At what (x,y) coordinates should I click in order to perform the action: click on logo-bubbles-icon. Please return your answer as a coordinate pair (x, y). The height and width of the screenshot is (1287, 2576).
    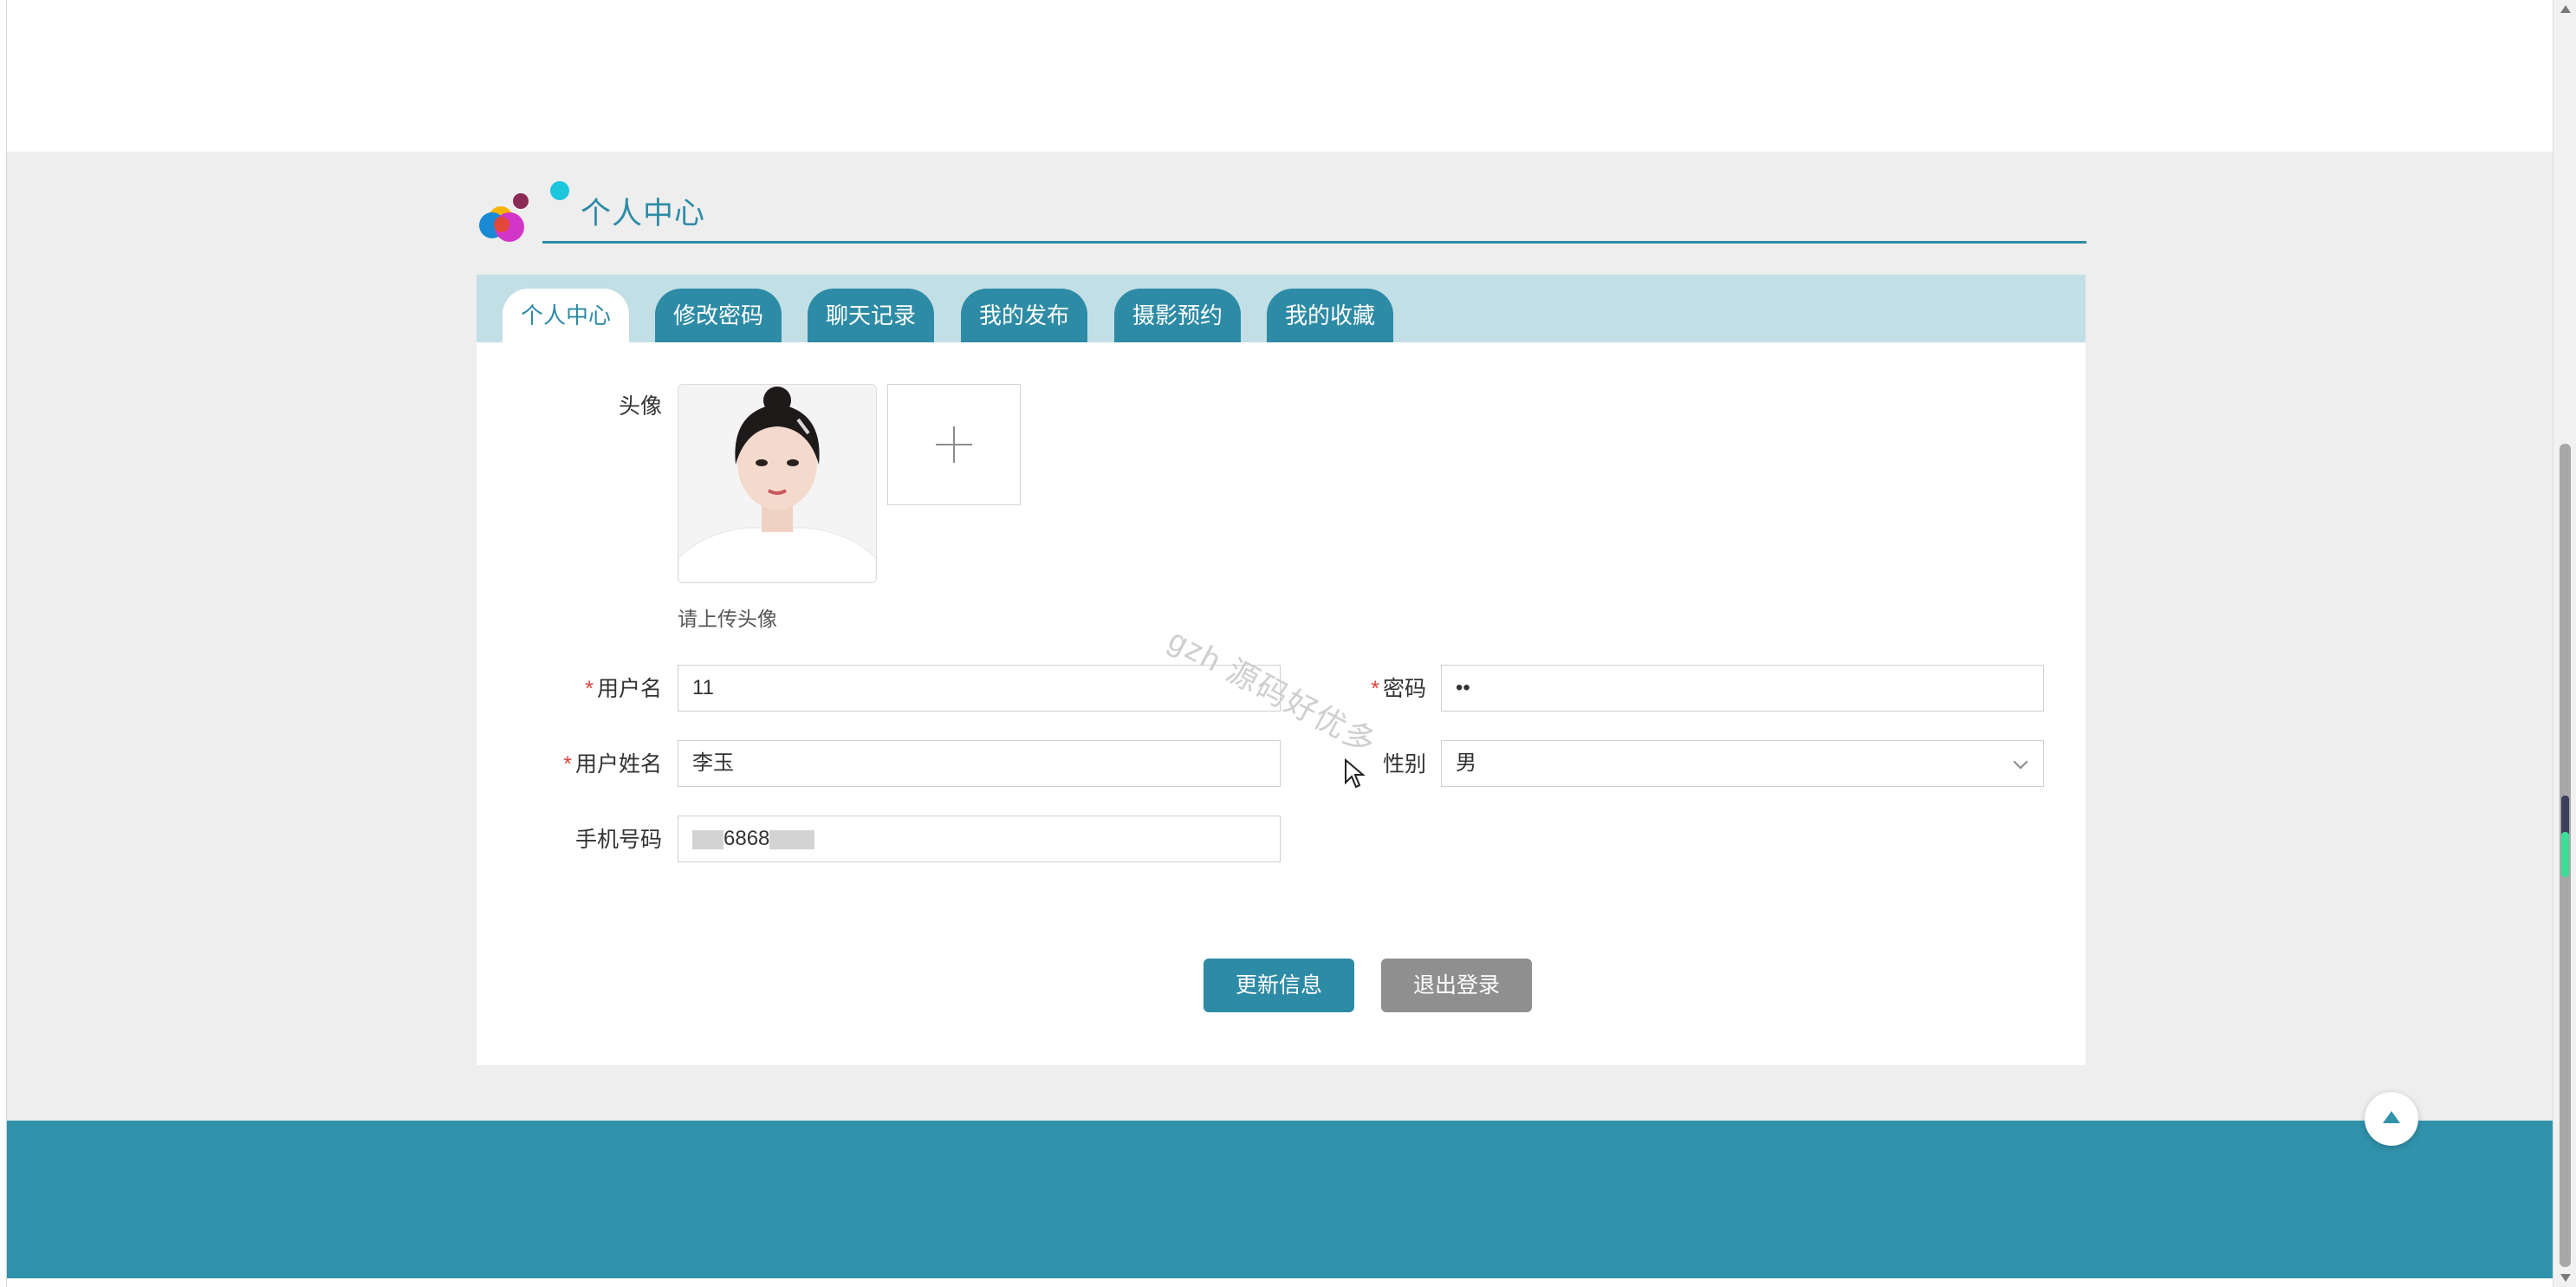
    Looking at the image, I should click on (524, 211).